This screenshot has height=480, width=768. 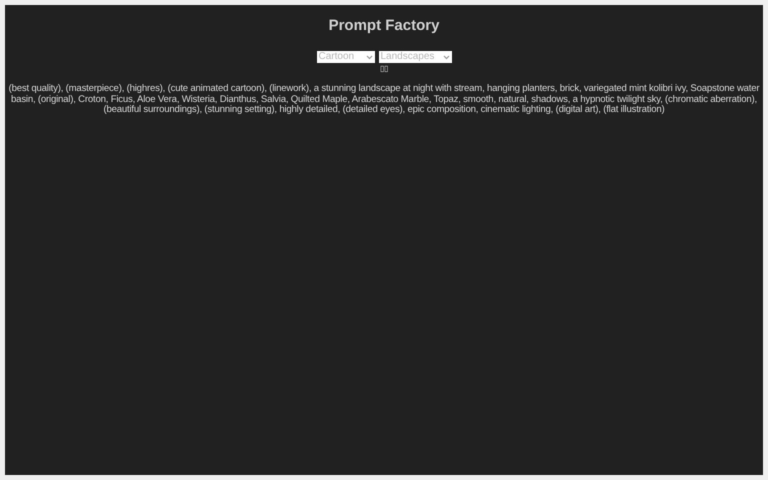 I want to click on dropdown: Landscapes, so click(x=415, y=57).